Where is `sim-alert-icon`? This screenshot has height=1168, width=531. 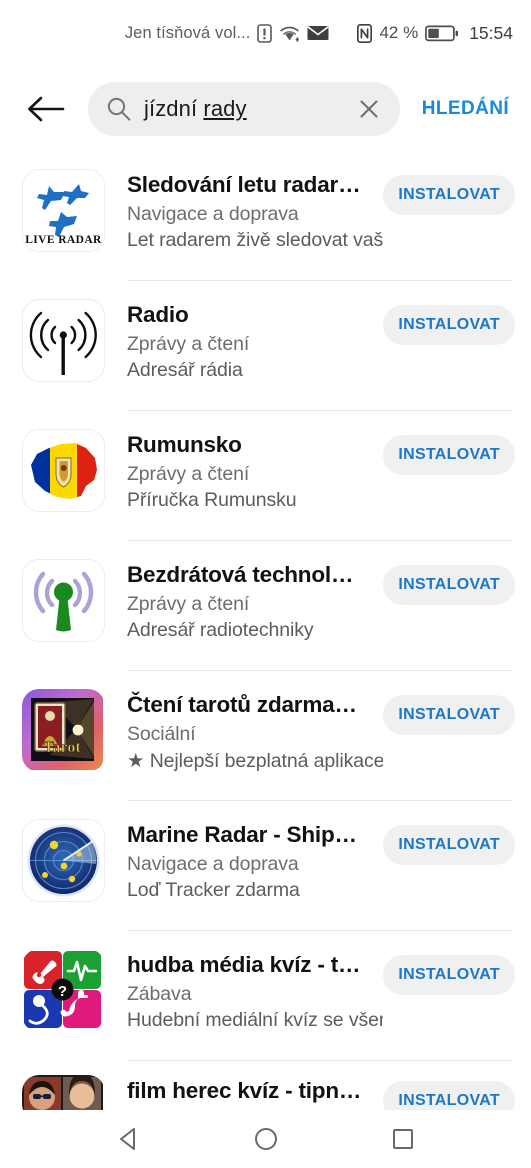
sim-alert-icon is located at coordinates (265, 33).